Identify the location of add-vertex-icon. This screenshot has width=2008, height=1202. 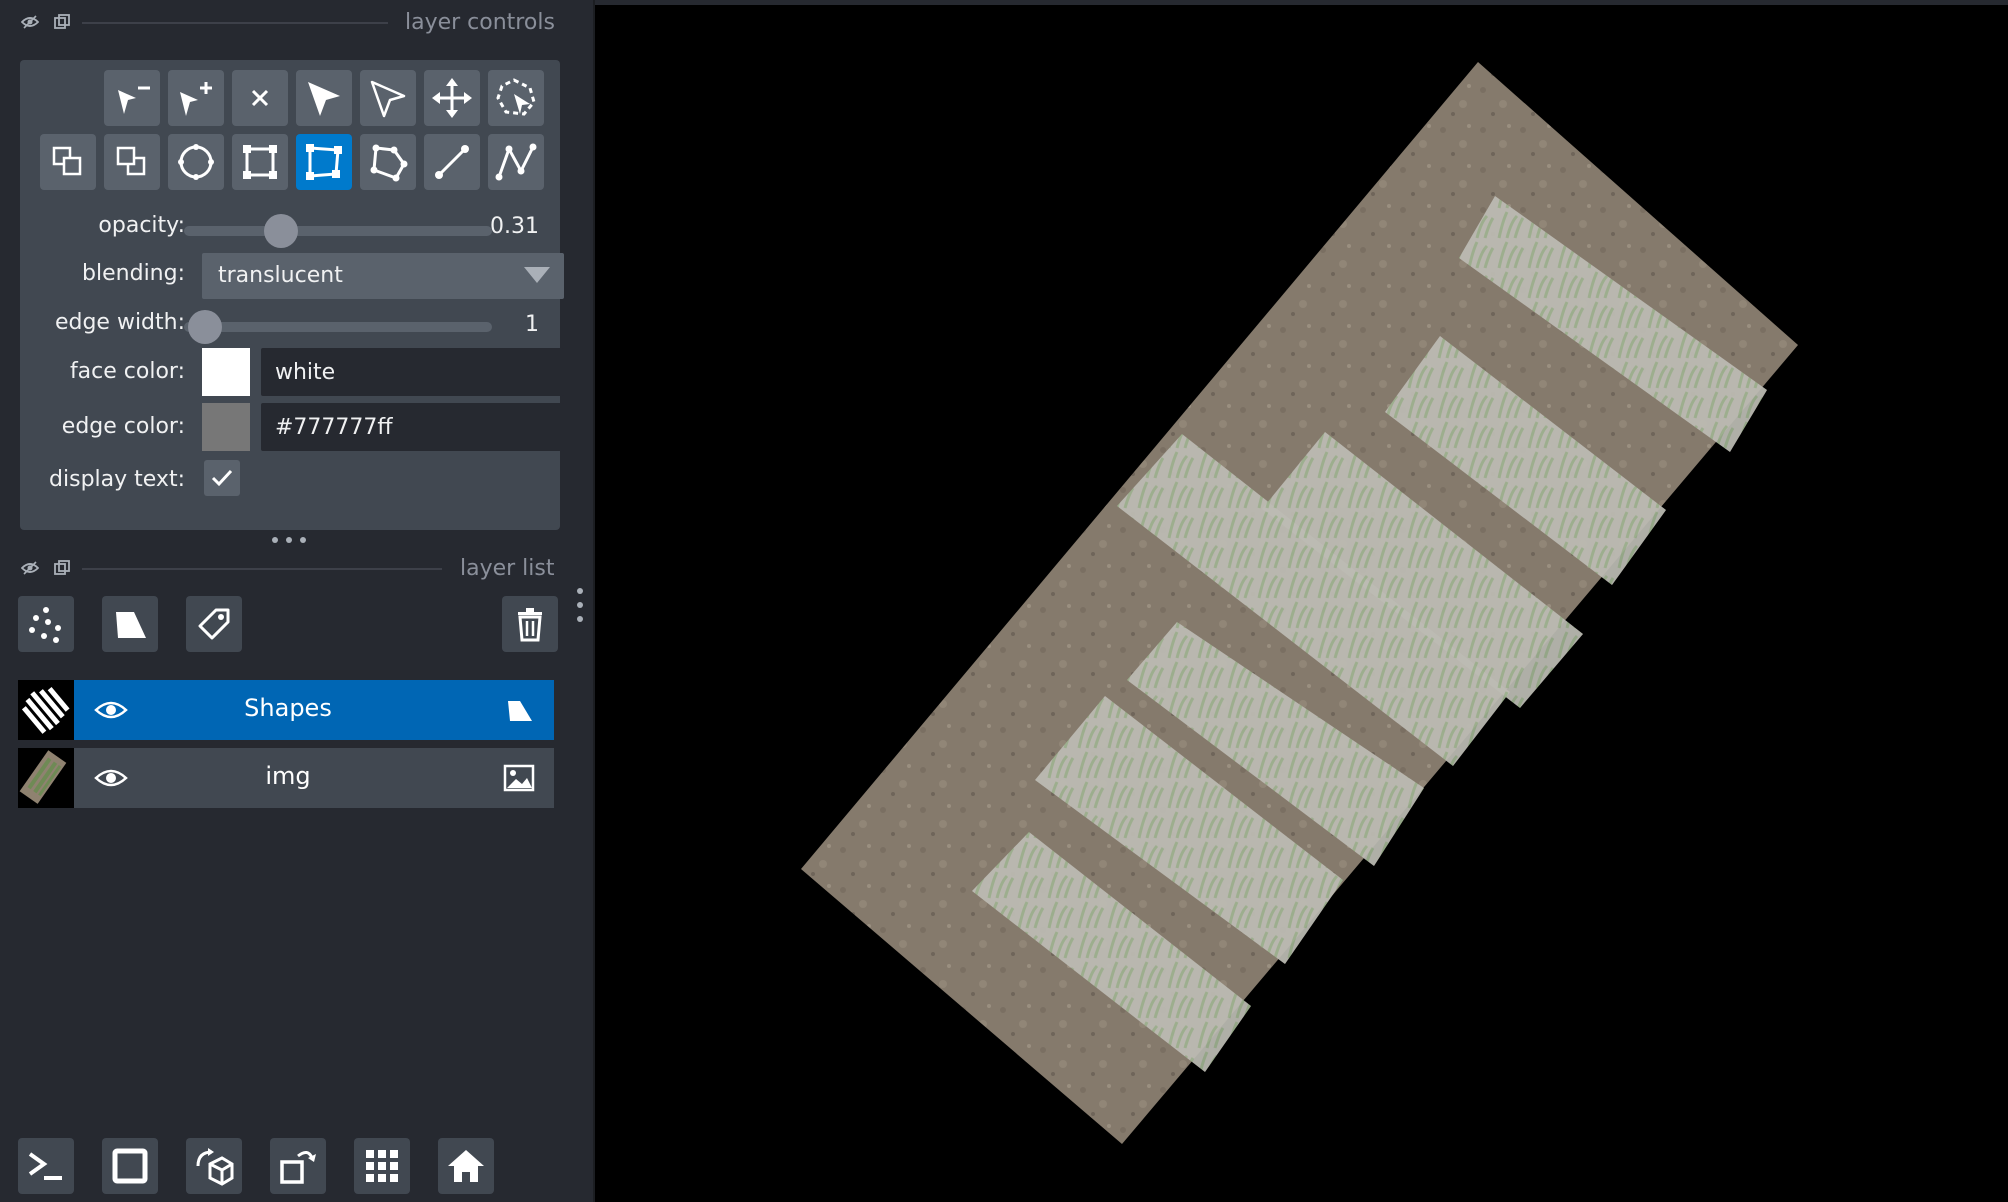
(196, 99).